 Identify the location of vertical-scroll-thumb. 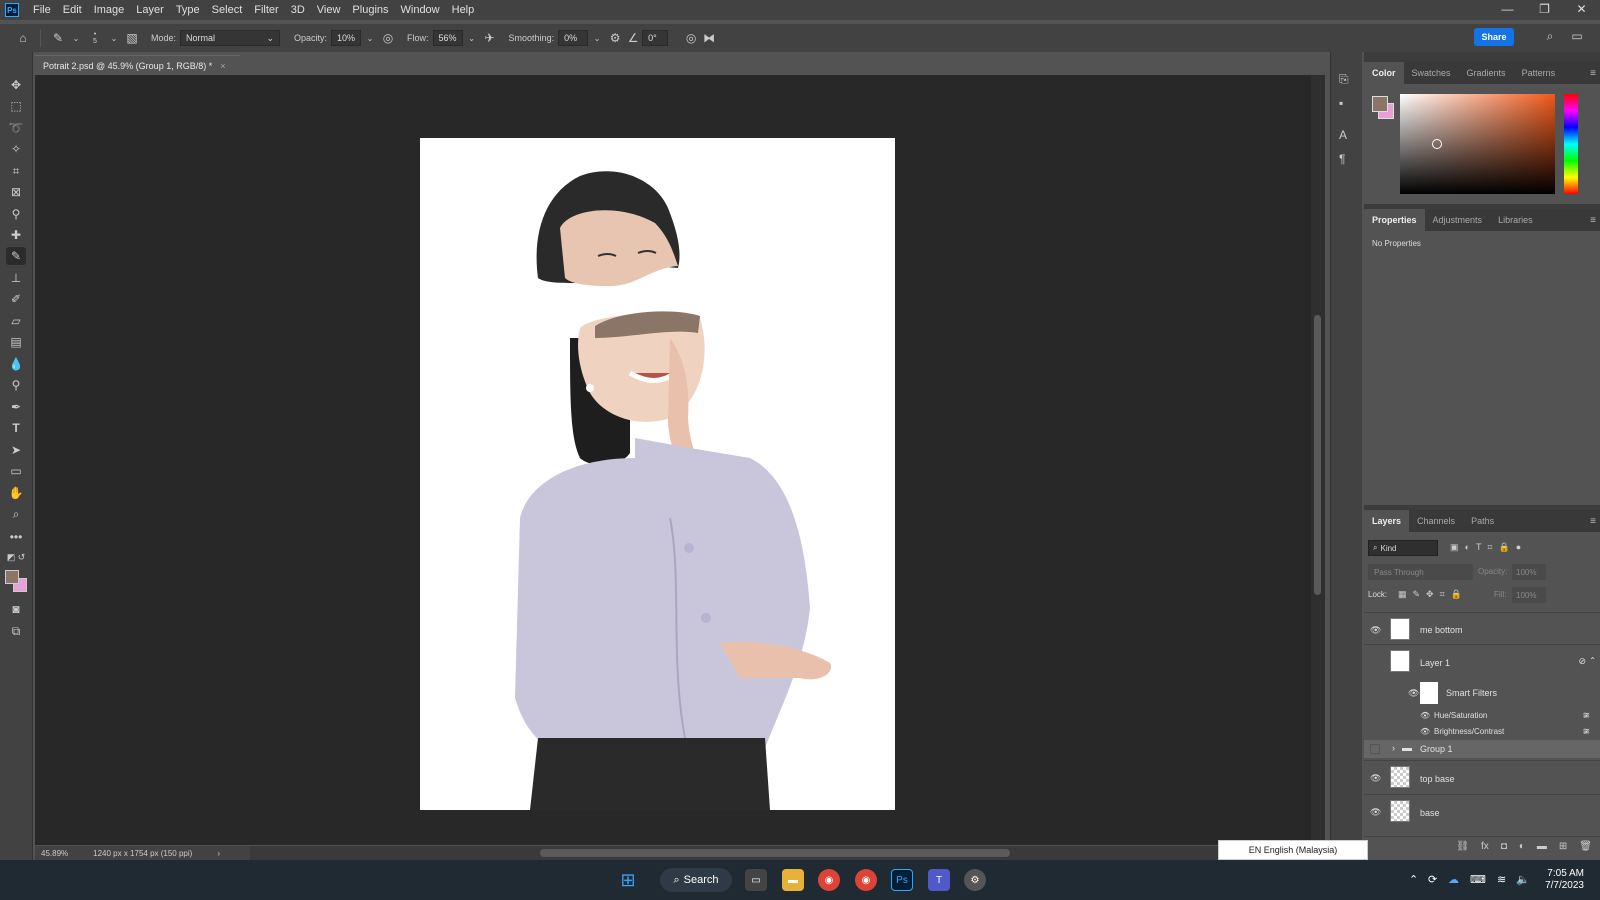
(1317, 455).